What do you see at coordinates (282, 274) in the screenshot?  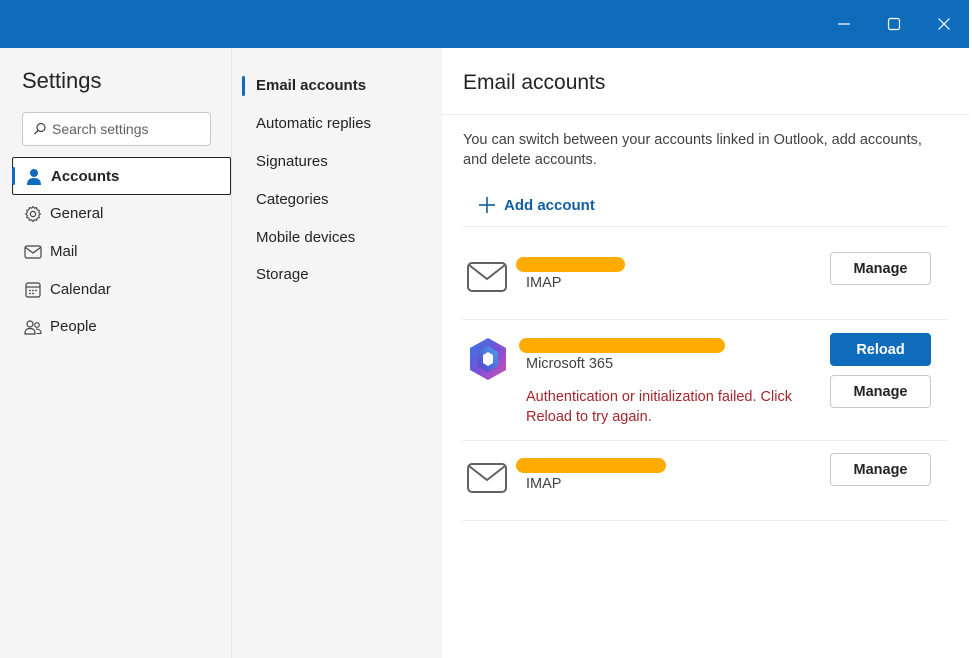 I see `subnav-item-storage: Storage` at bounding box center [282, 274].